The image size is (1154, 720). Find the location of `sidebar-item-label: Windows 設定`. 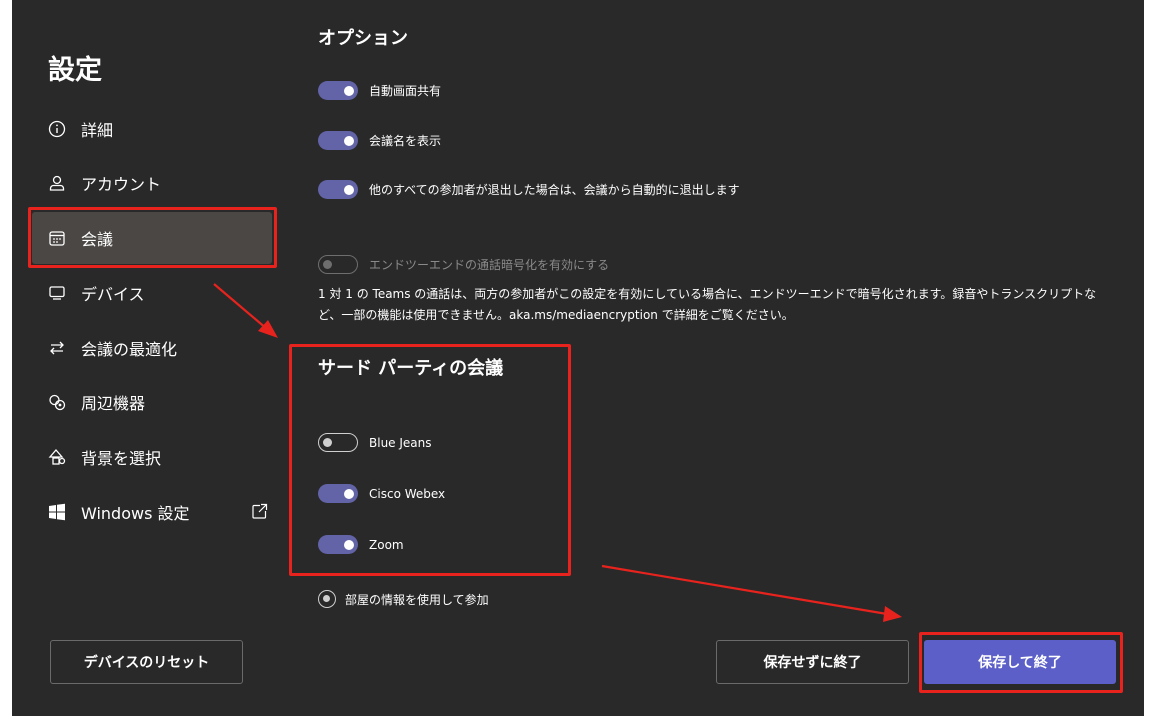

sidebar-item-label: Windows 設定 is located at coordinates (135, 513).